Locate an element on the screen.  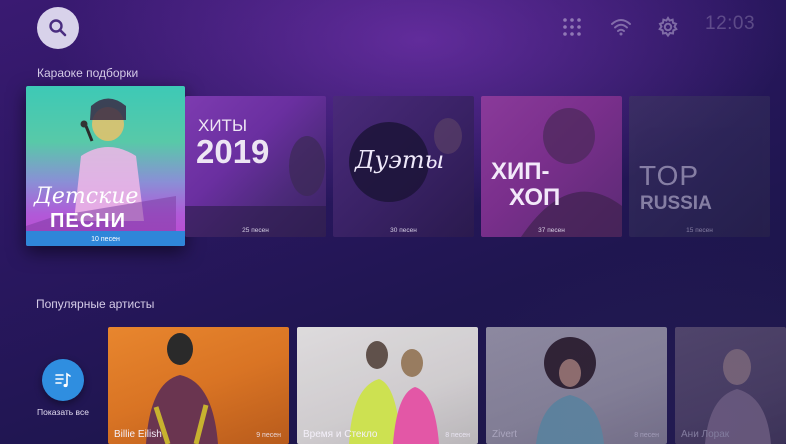
settings-button is located at coordinates (668, 27).